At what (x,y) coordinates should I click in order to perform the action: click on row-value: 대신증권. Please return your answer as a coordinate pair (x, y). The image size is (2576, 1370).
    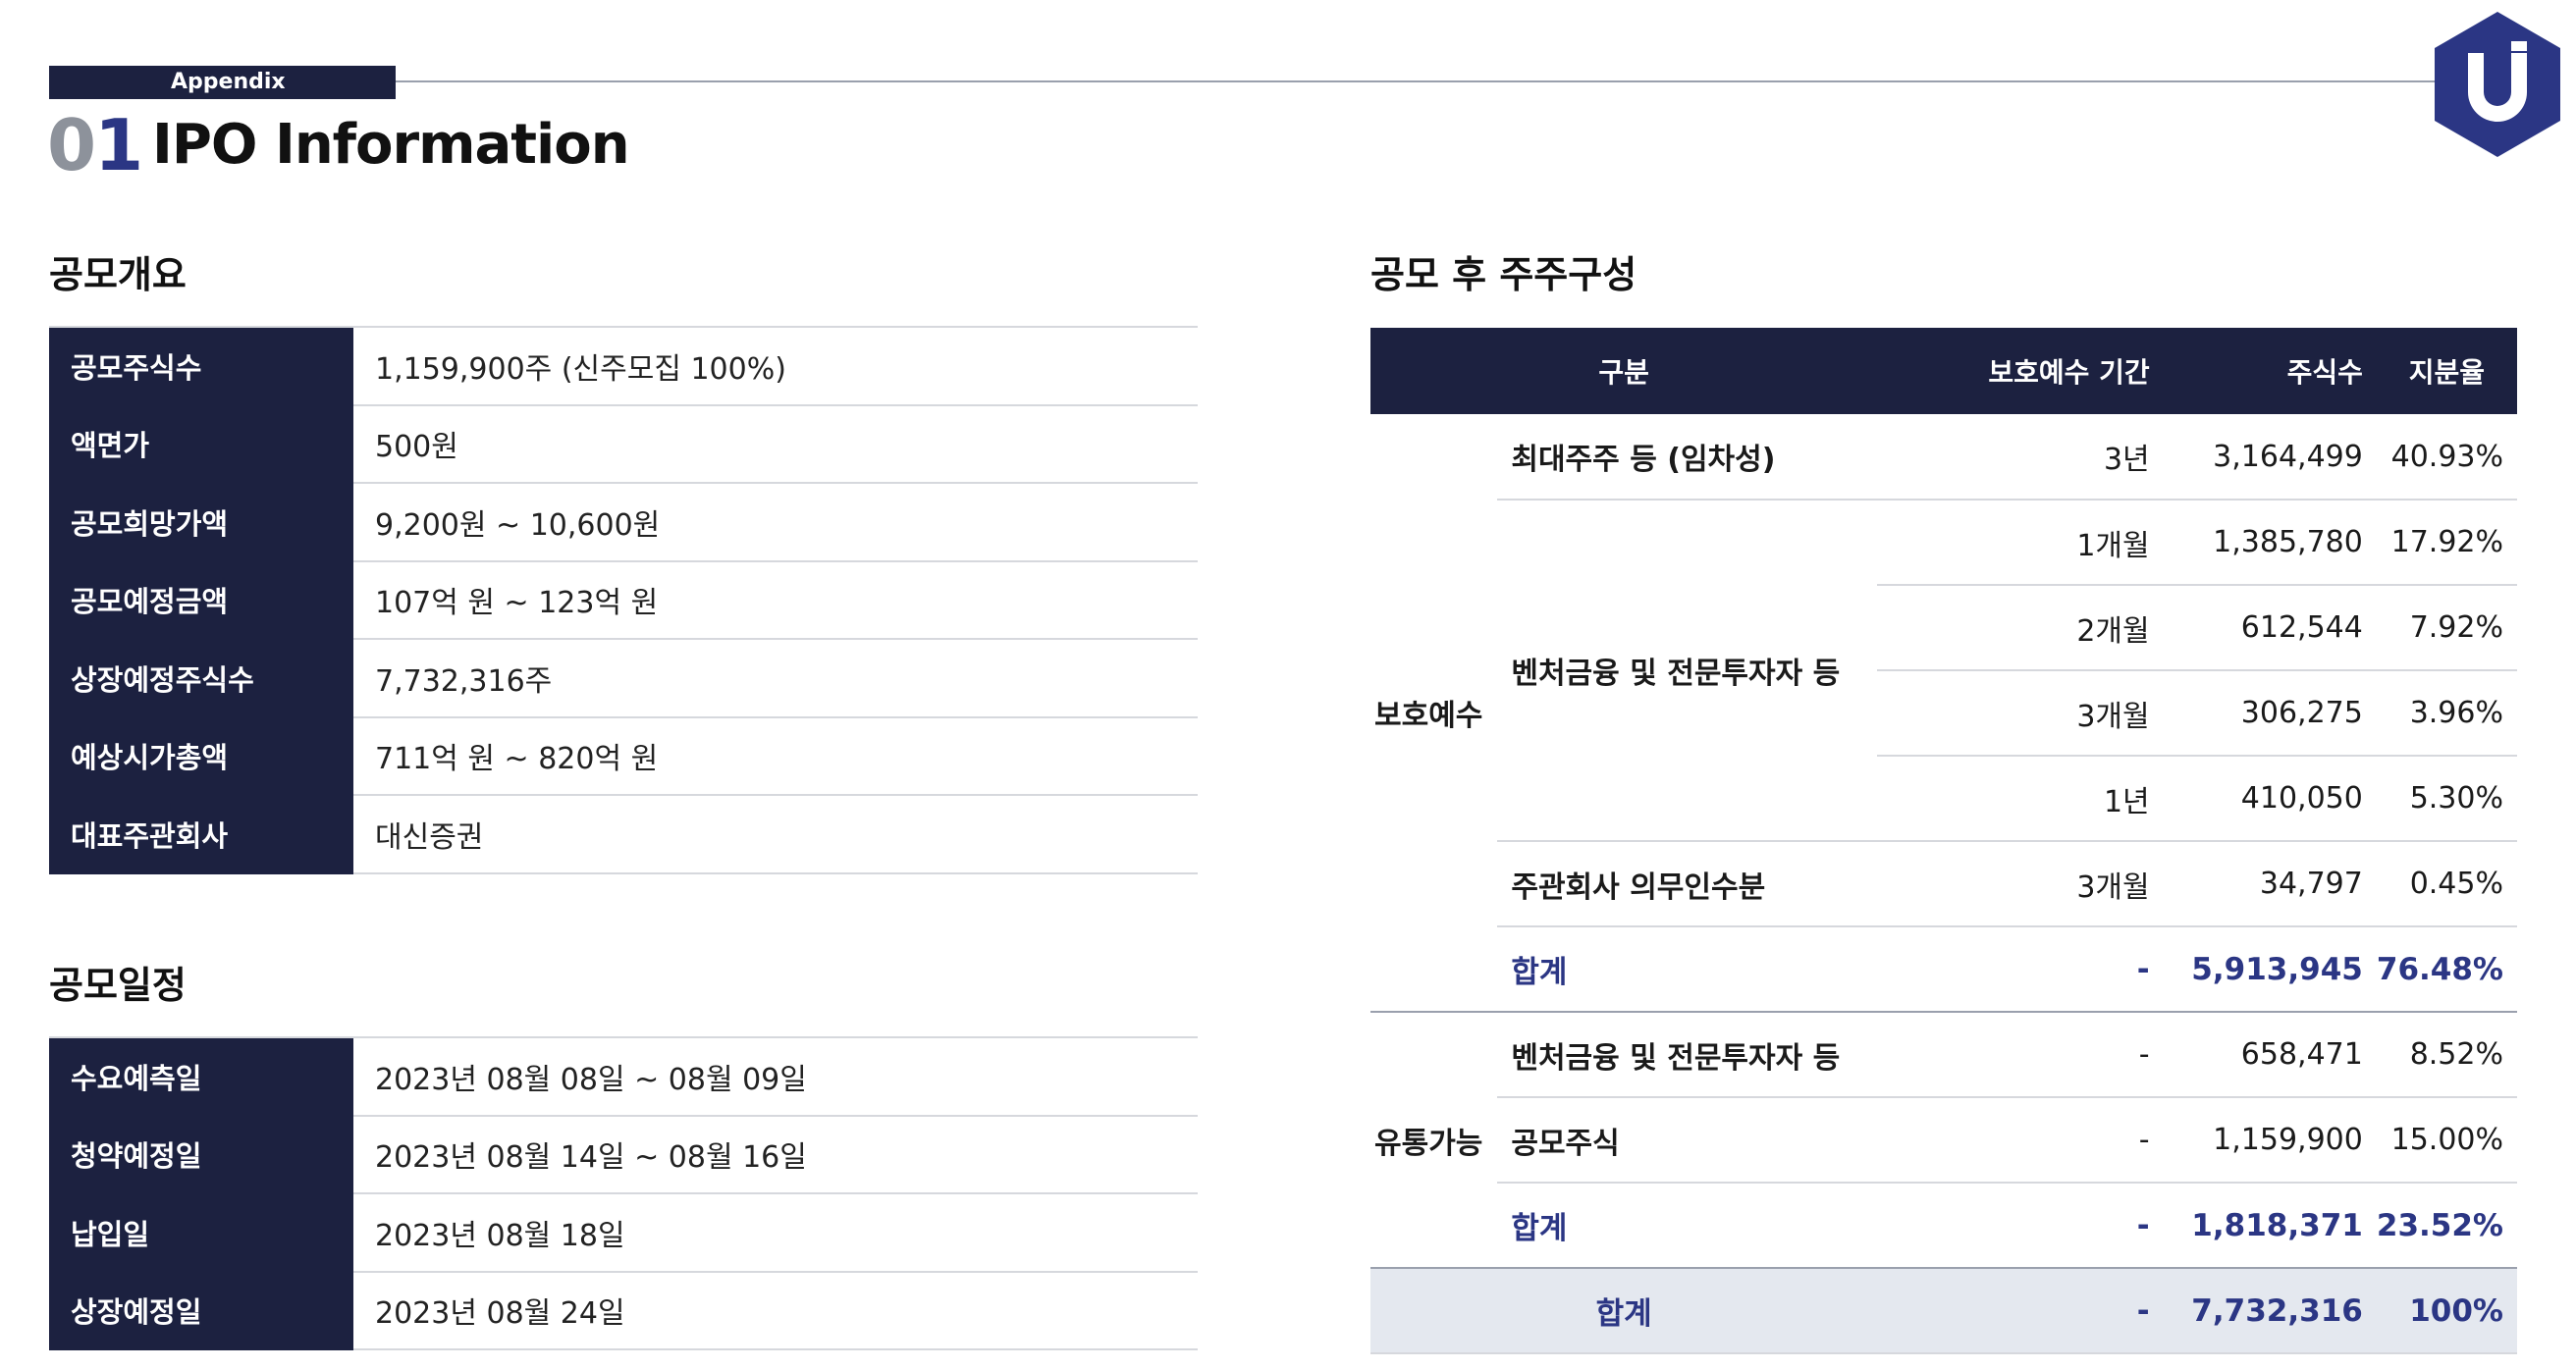
    Looking at the image, I should click on (775, 834).